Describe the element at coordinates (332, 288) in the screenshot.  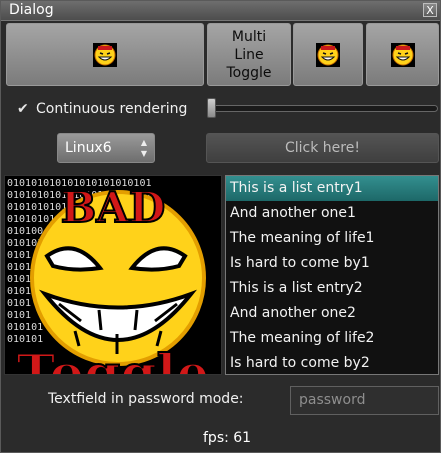
I see `list-item: This is a list entry2` at that location.